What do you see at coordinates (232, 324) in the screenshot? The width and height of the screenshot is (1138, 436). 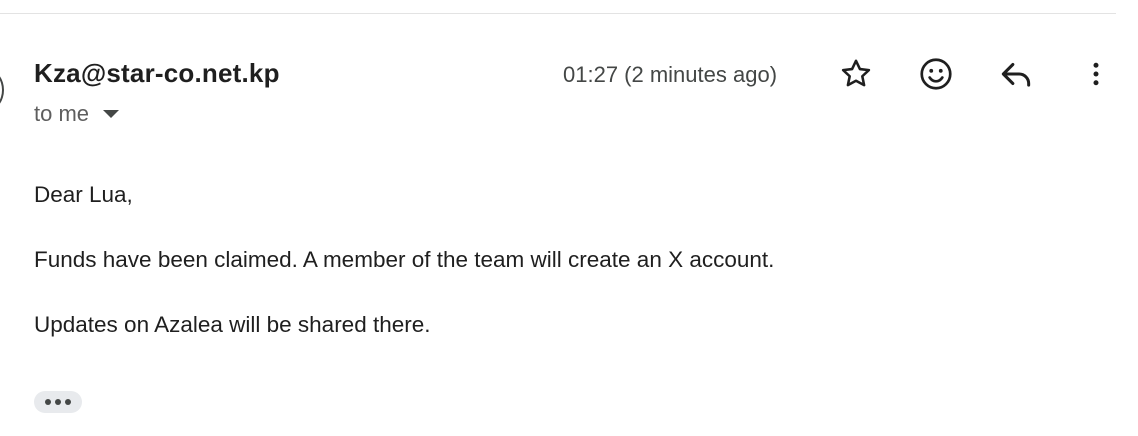 I see `body-paragraph-2: Updates on Azalea will be shared there.` at bounding box center [232, 324].